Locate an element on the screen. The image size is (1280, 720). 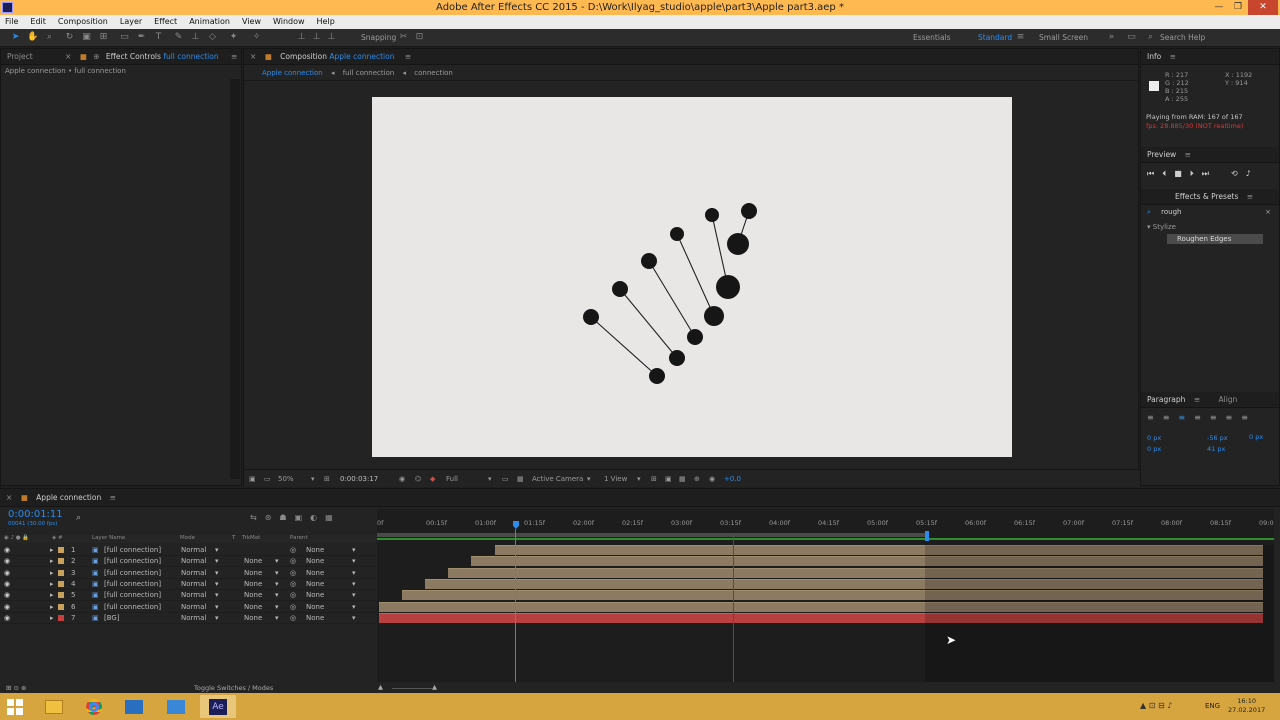
loop-icon: ⟲ is located at coordinates (1234, 174).